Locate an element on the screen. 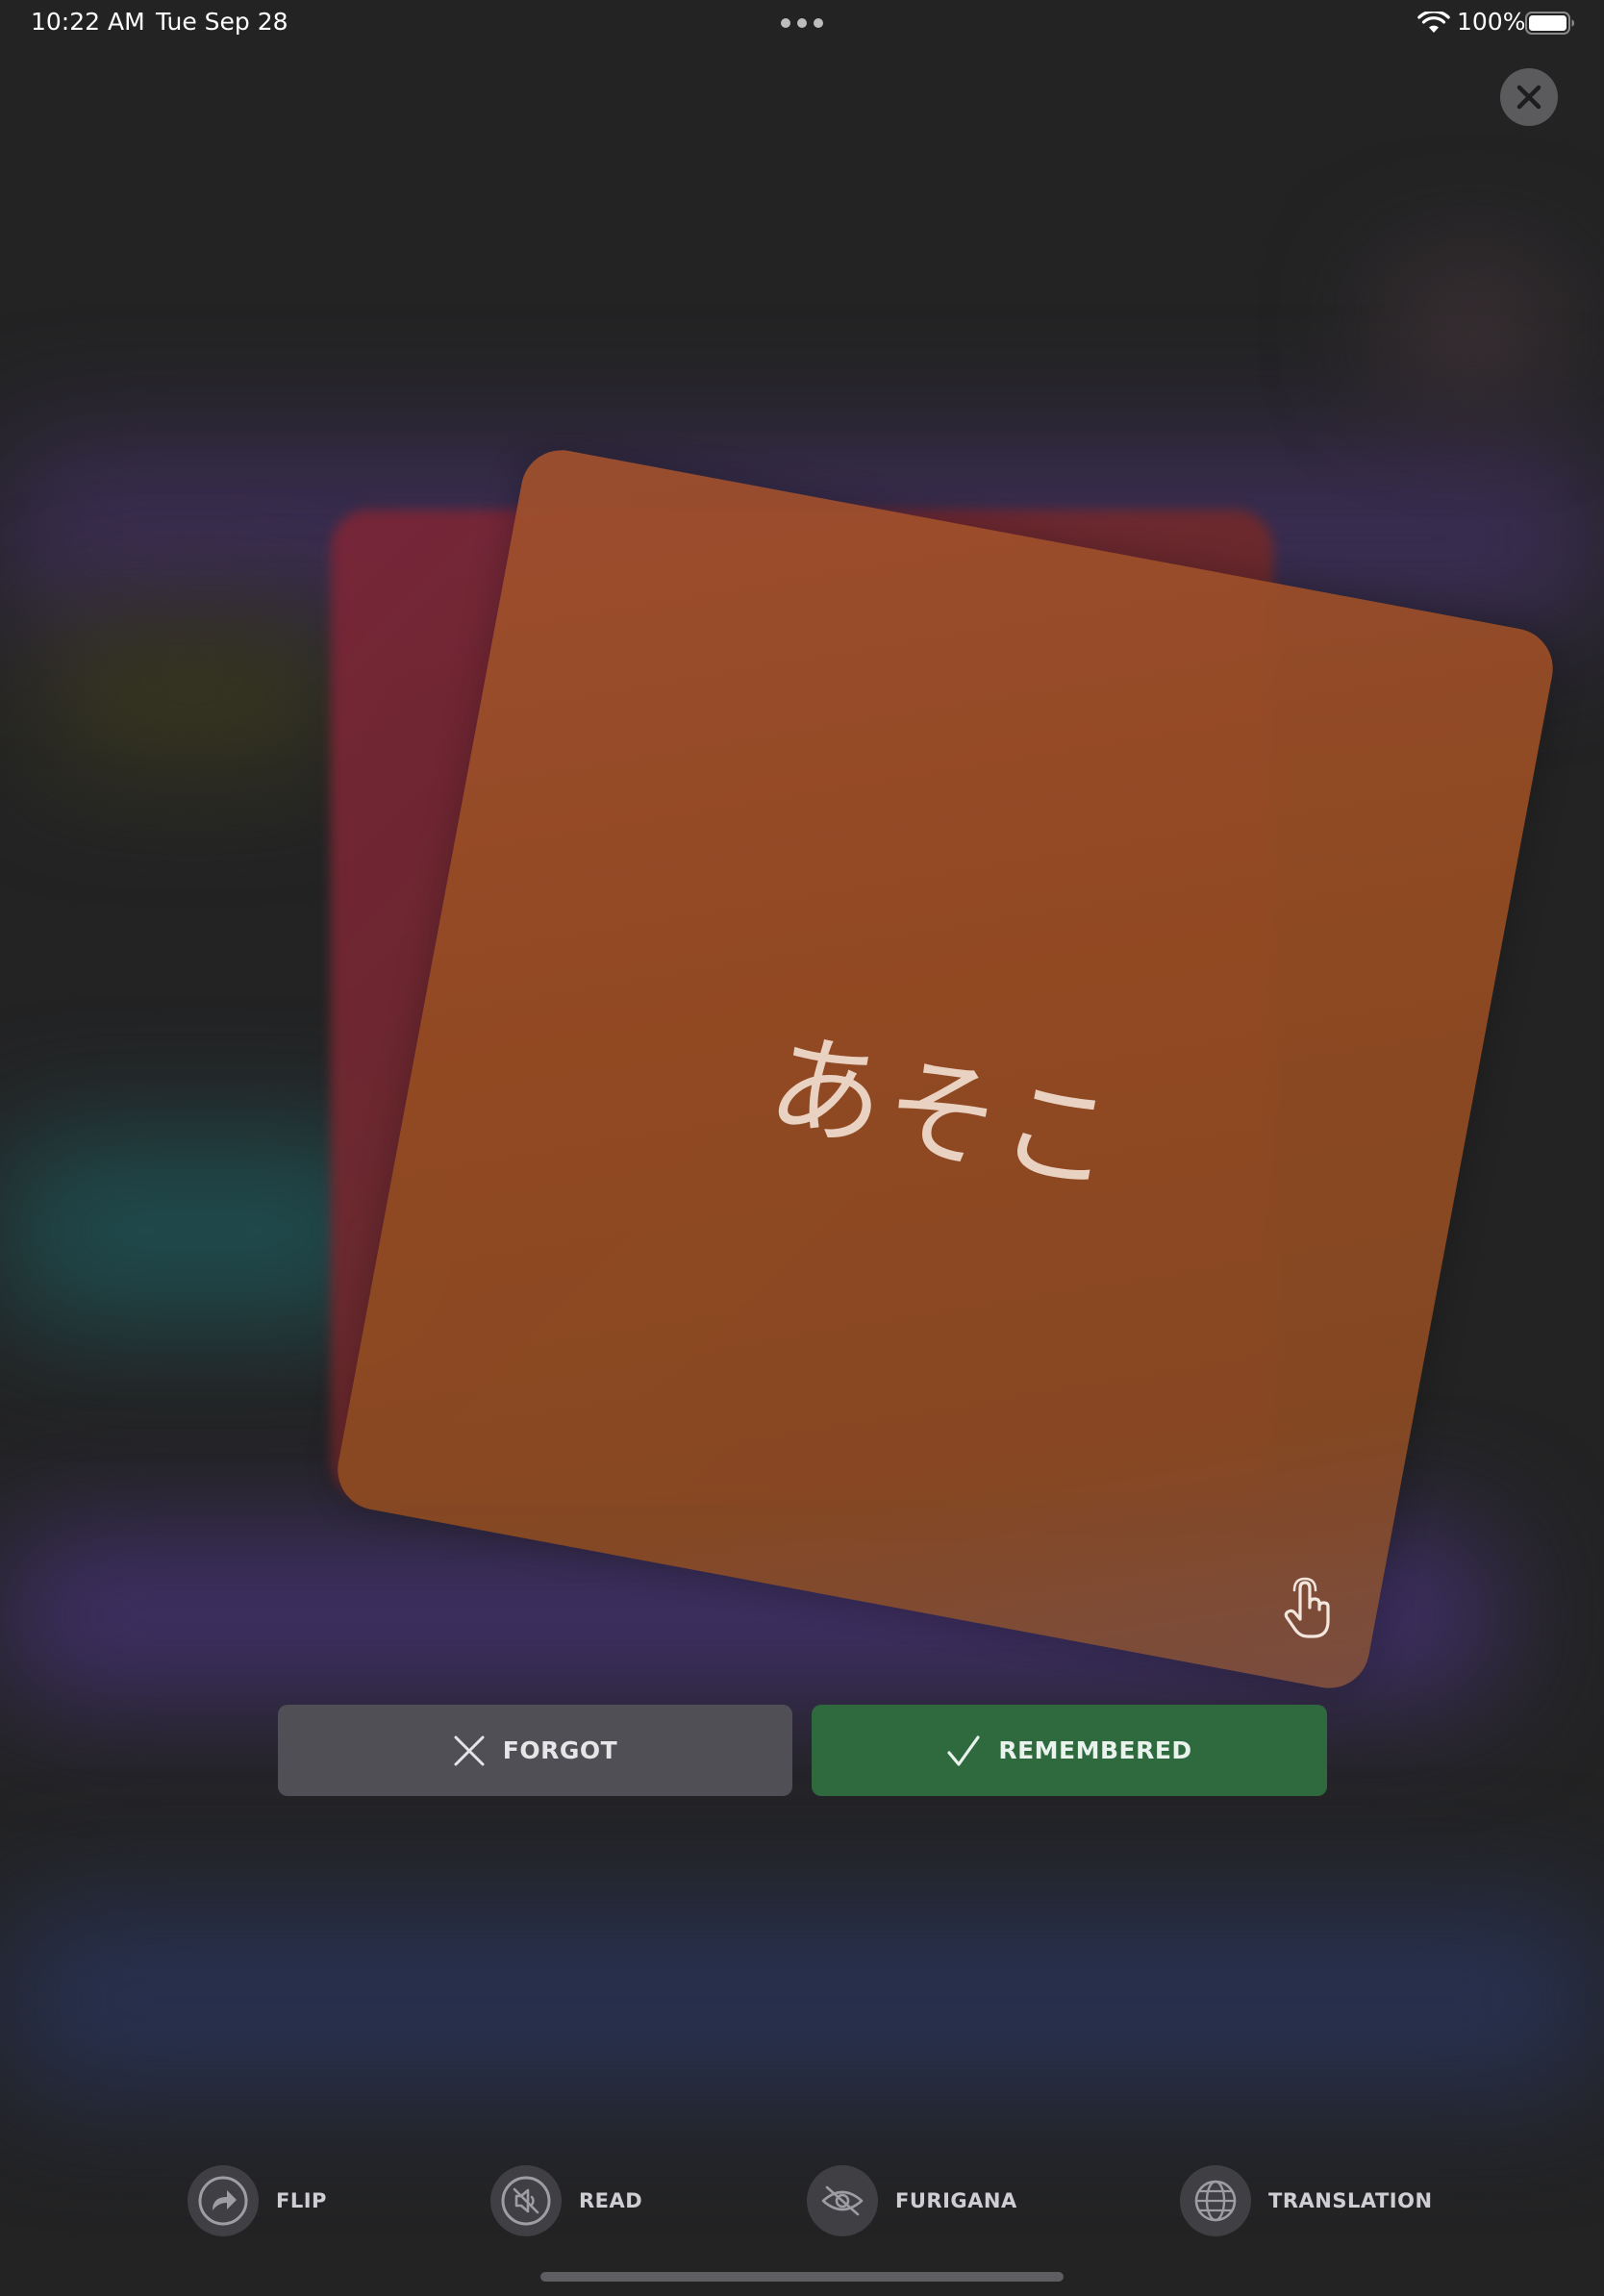 The image size is (1604, 2296). close-button is located at coordinates (1529, 97).